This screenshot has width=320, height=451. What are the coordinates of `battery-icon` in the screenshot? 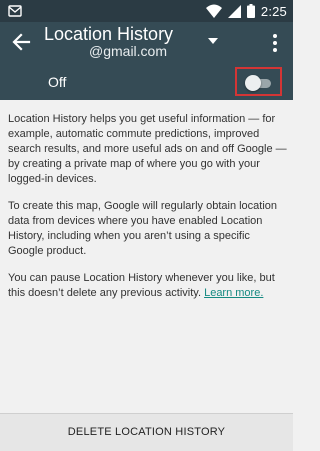 It's located at (250, 11).